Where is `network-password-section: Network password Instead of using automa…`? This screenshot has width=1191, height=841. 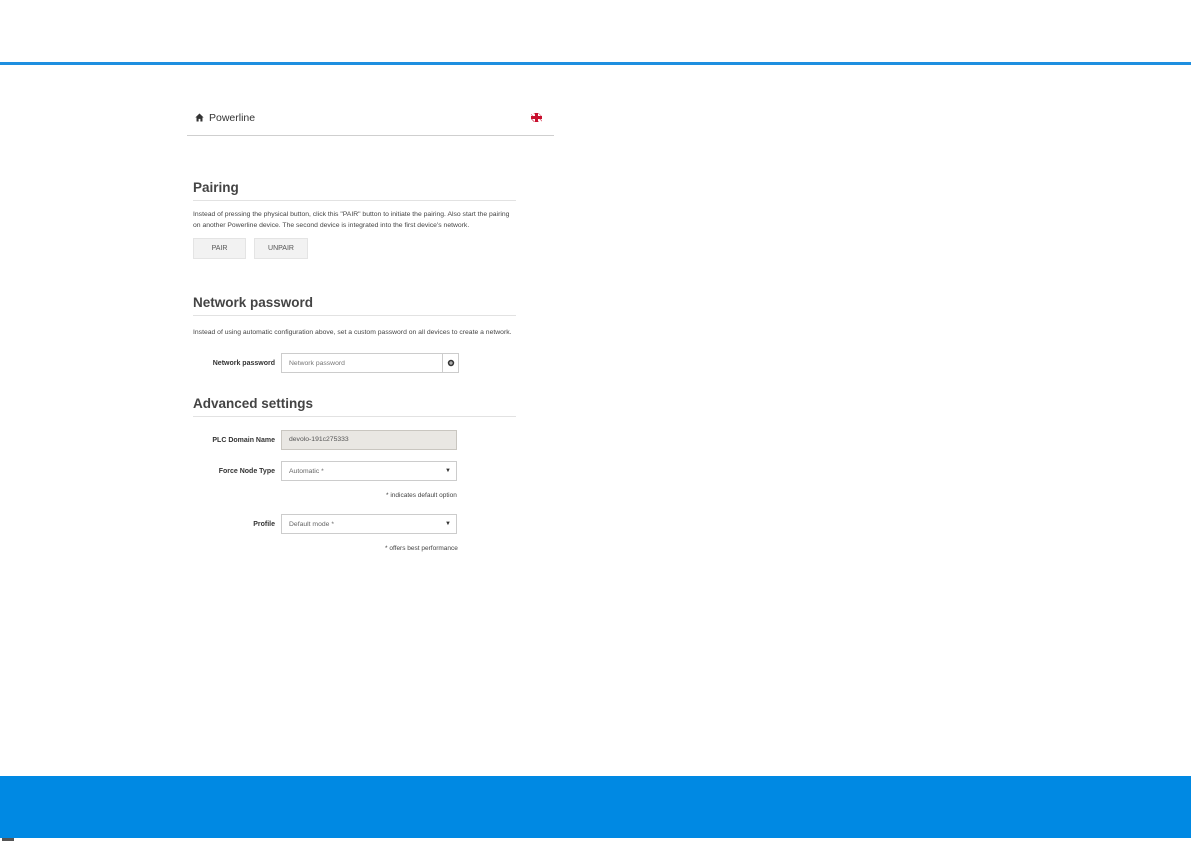 network-password-section: Network password Instead of using automa… is located at coordinates (354, 316).